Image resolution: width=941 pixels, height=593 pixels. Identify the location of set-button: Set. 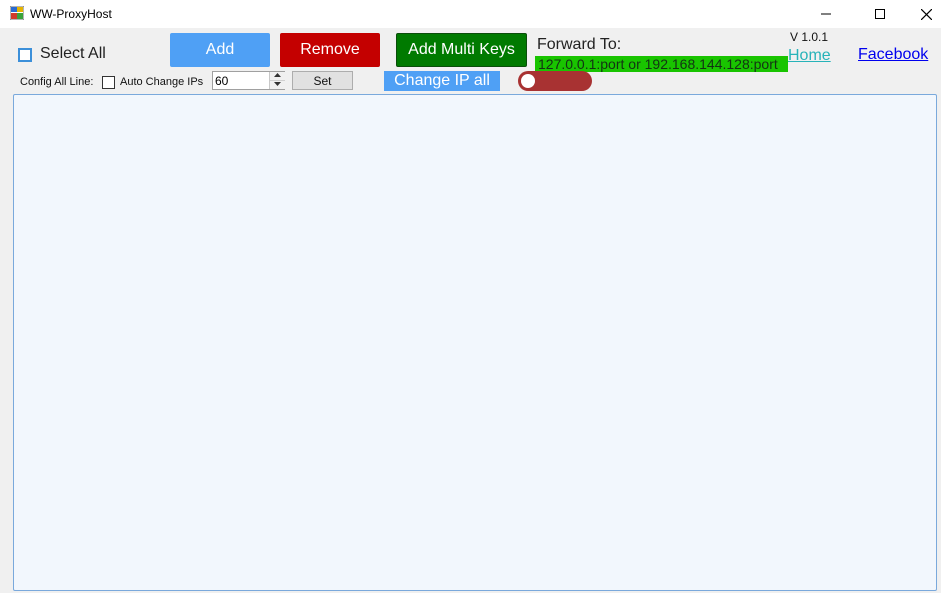
(322, 80).